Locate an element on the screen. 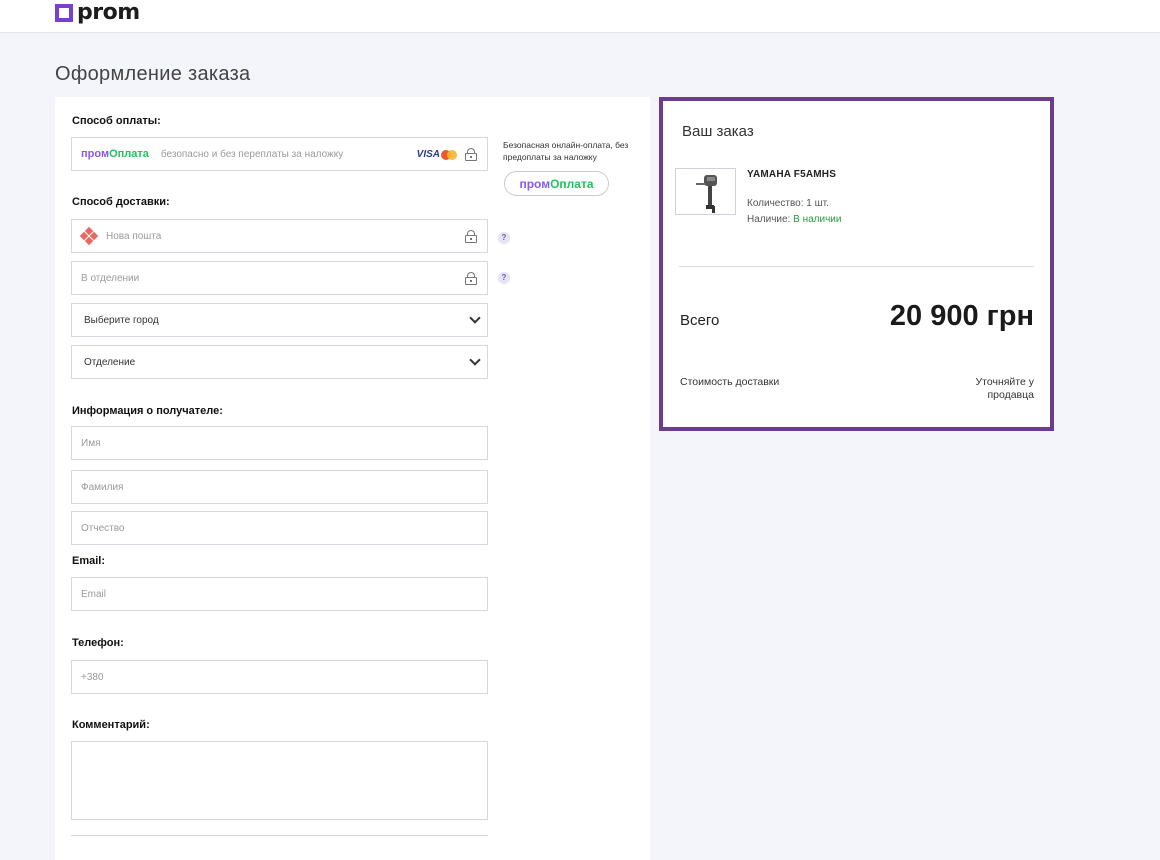  total-price: 20 900 грн is located at coordinates (961, 316).